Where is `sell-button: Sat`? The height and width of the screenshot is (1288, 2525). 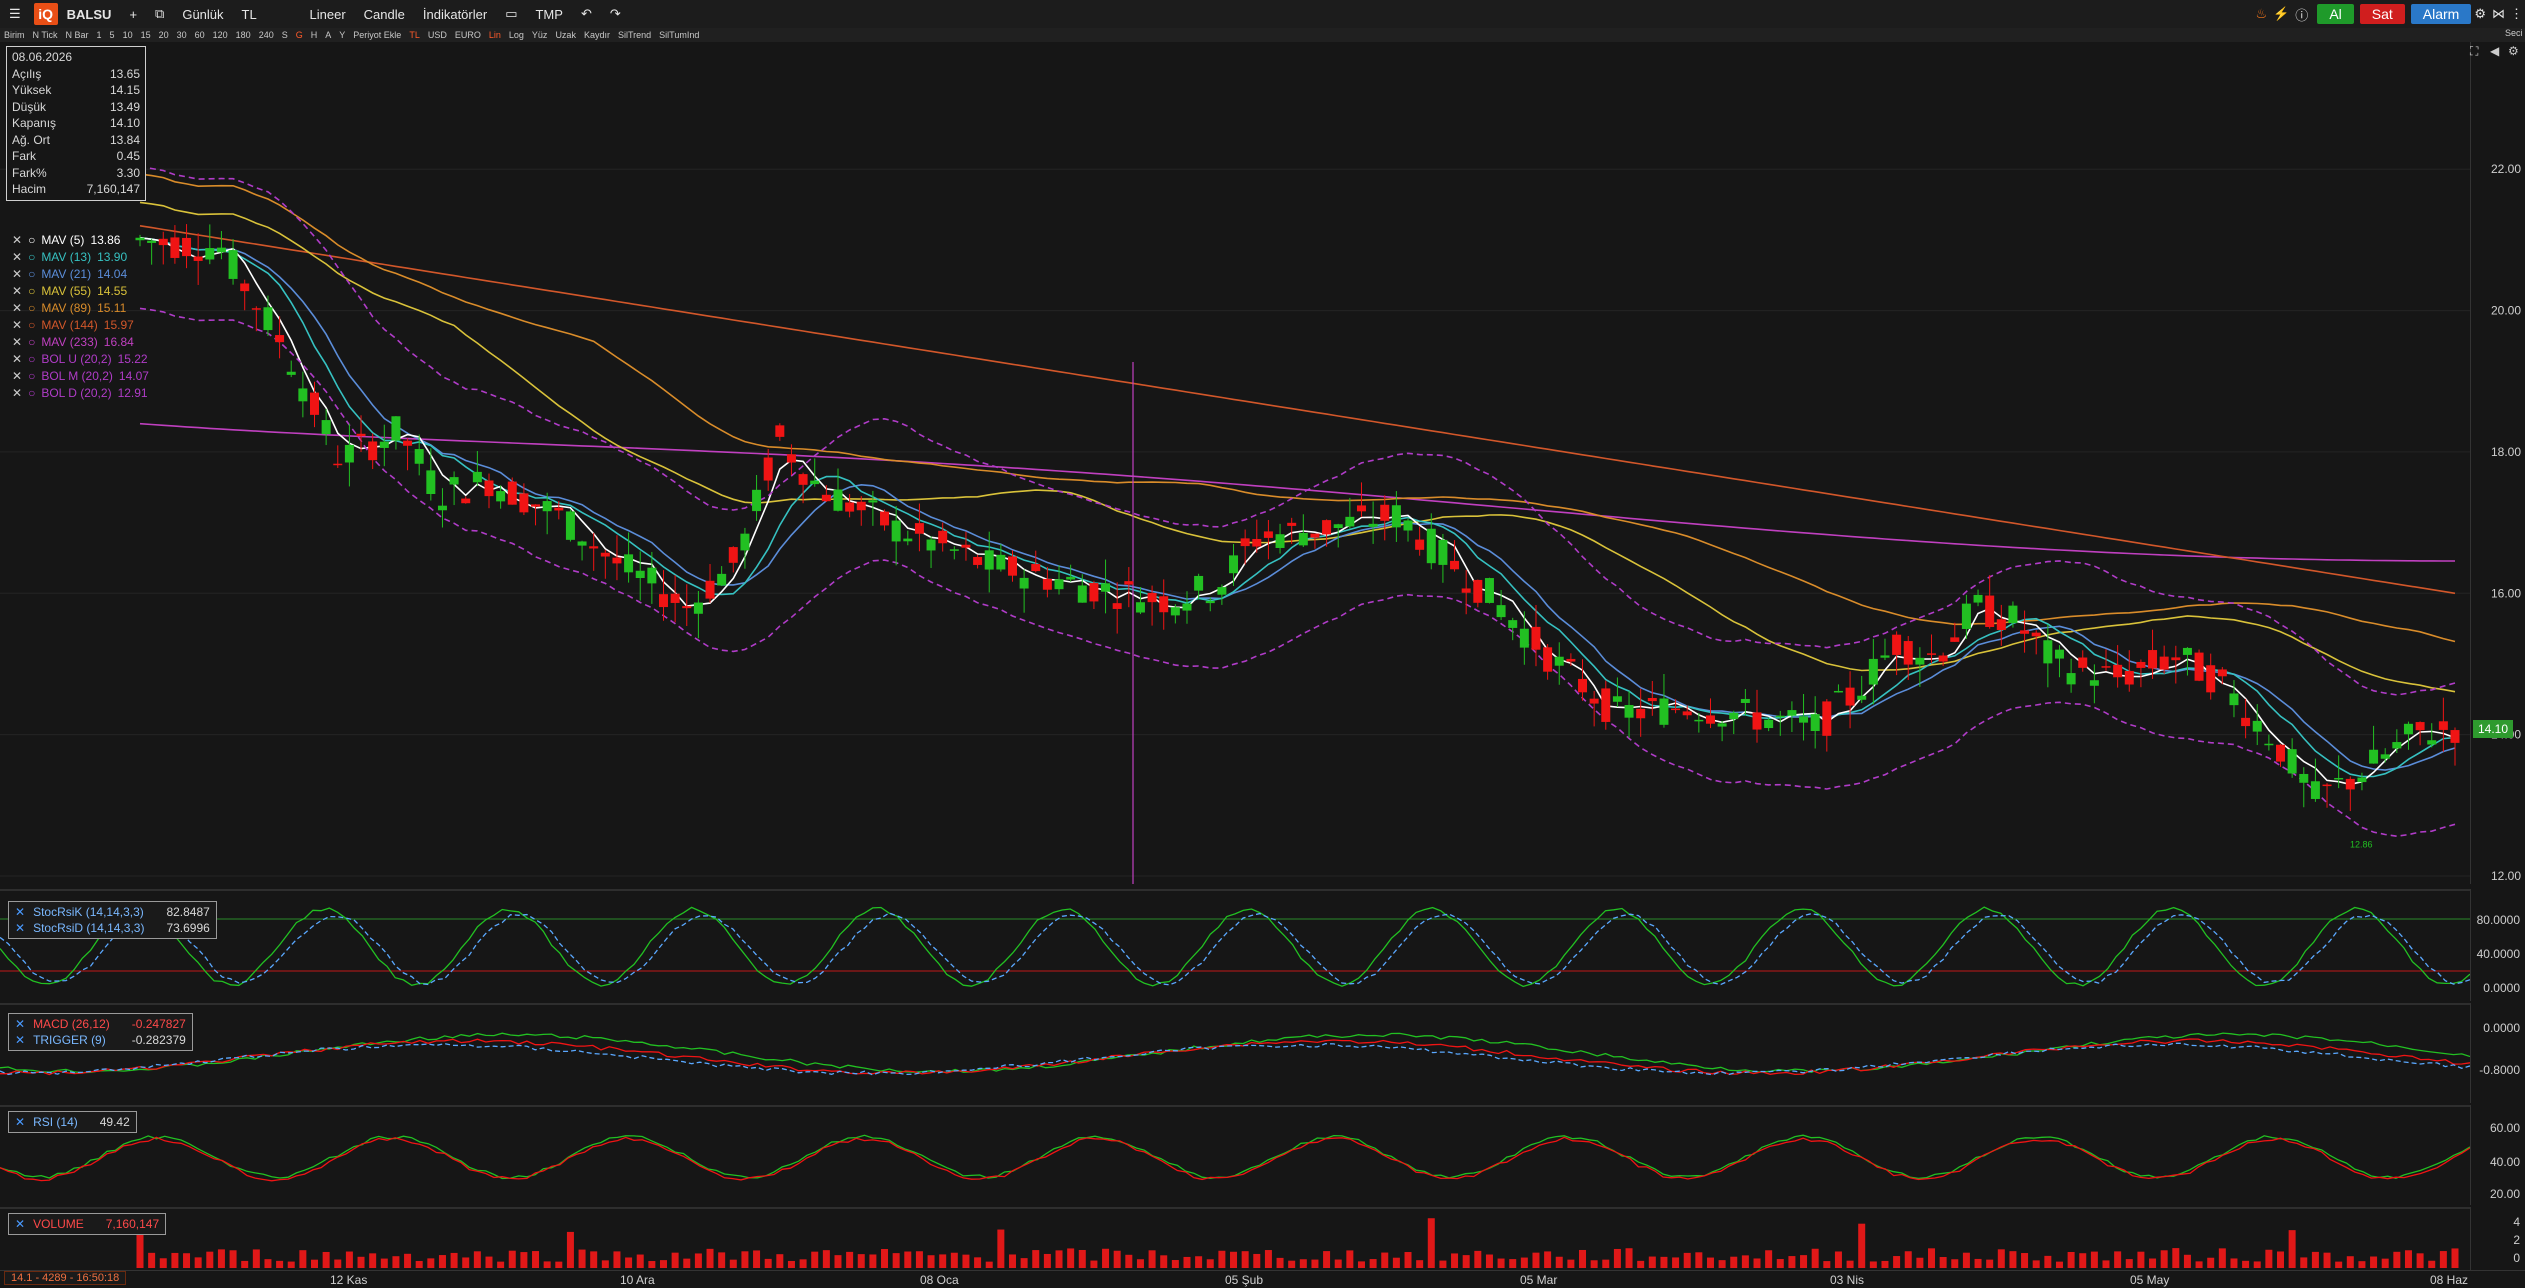 sell-button: Sat is located at coordinates (2382, 14).